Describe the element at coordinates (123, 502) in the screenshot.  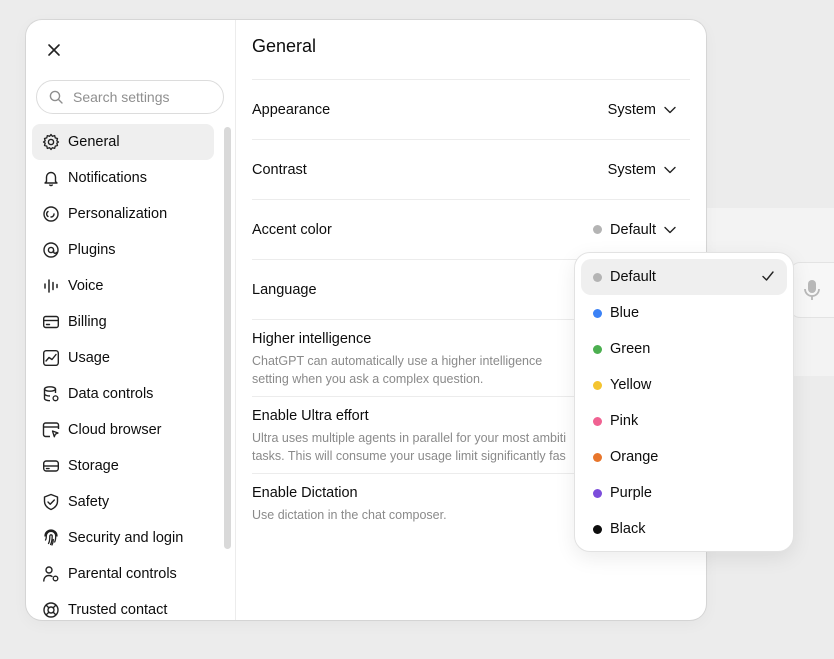
I see `sidebar-item-safety: Safety` at that location.